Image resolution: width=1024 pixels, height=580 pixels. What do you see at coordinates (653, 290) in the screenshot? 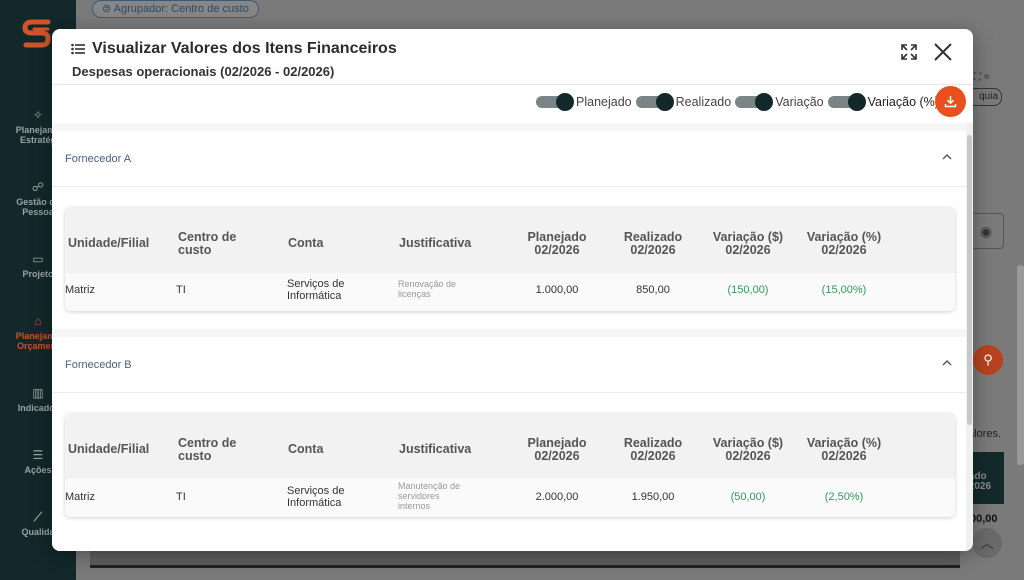
I see `cell-realizado: 850,00` at bounding box center [653, 290].